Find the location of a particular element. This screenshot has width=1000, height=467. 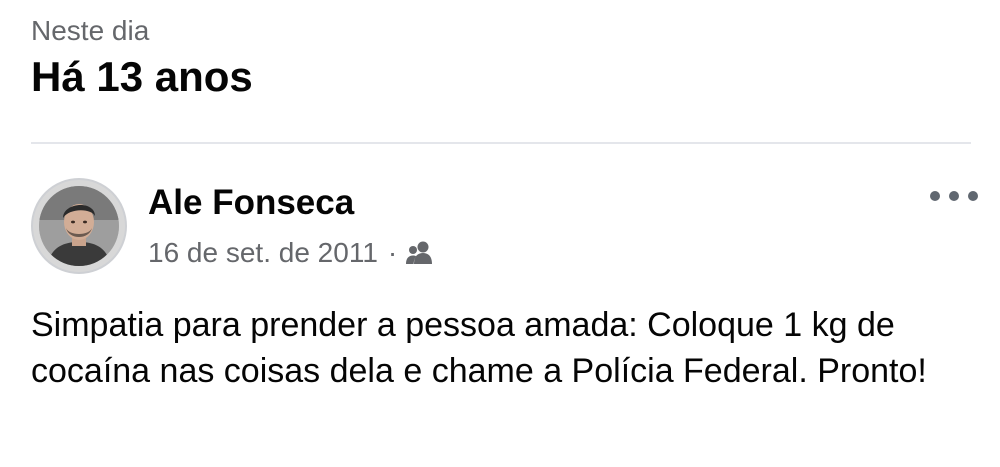

avatar-photo is located at coordinates (79, 226).